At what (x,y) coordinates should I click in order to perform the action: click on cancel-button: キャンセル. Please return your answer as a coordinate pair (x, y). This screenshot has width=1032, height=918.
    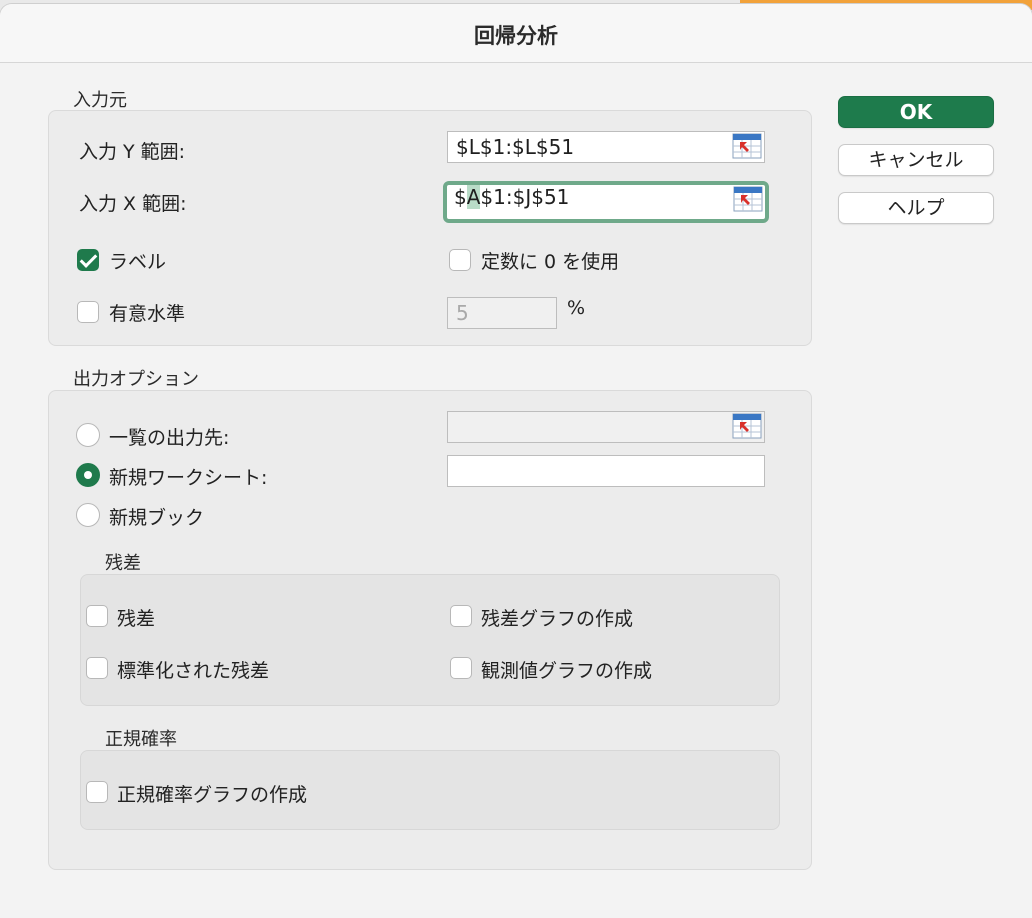
    Looking at the image, I should click on (916, 160).